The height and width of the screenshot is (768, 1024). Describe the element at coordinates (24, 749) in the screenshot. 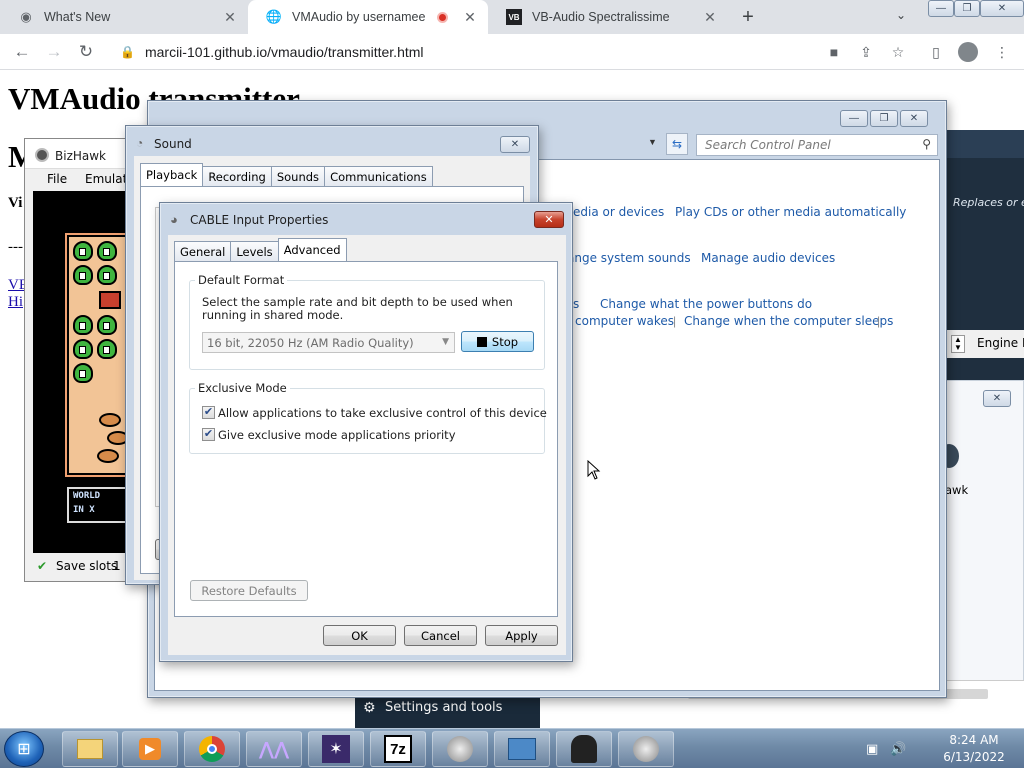

I see `start-button: ⊞` at that location.